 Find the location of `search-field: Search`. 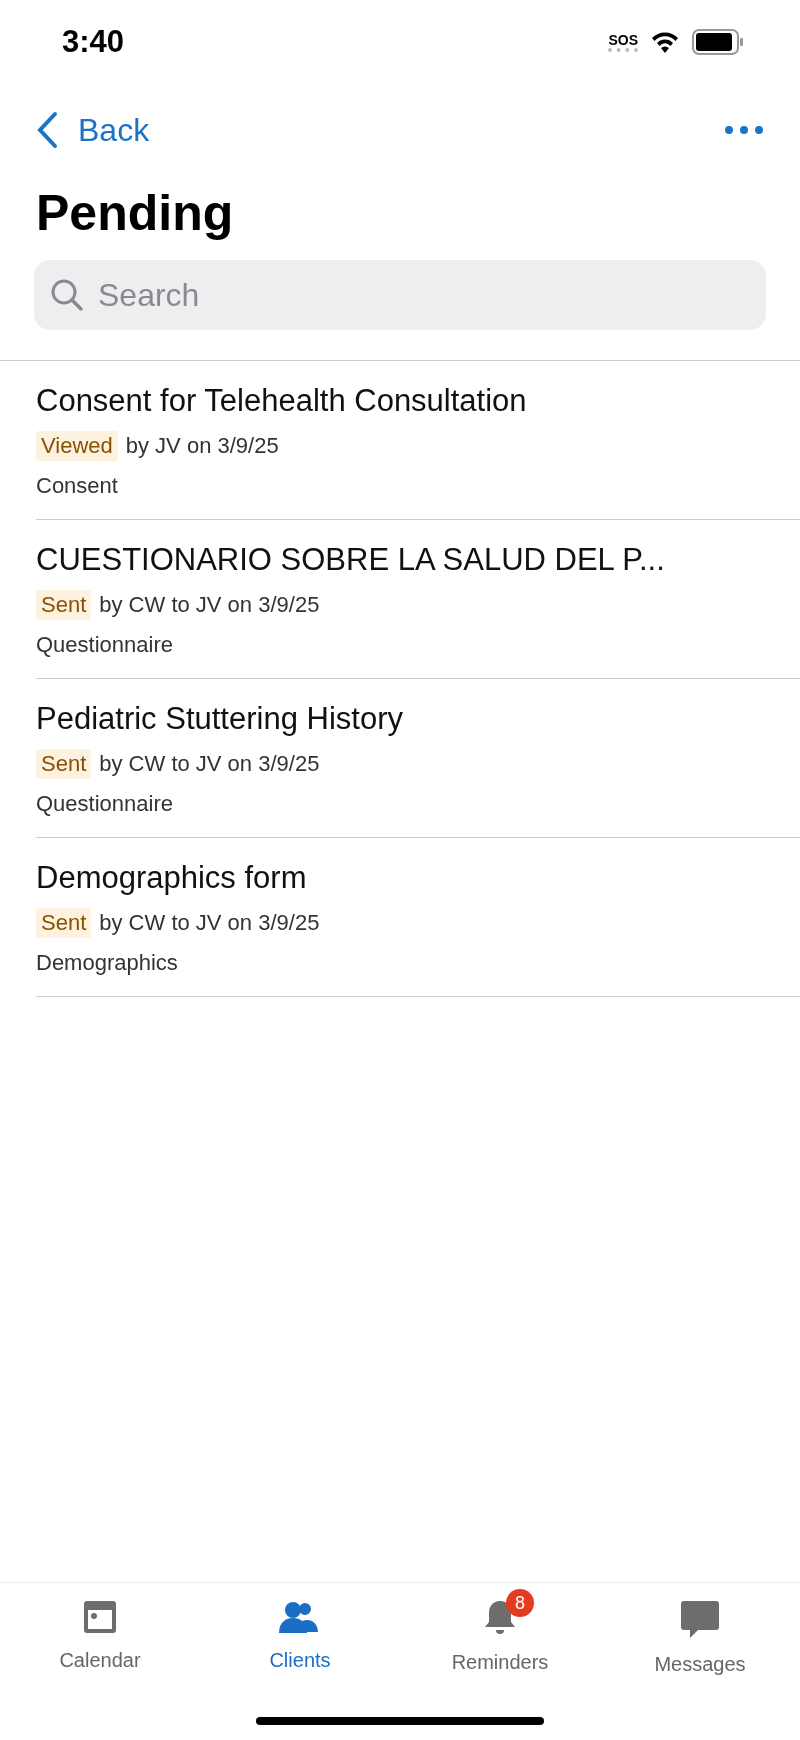

search-field: Search is located at coordinates (400, 295).